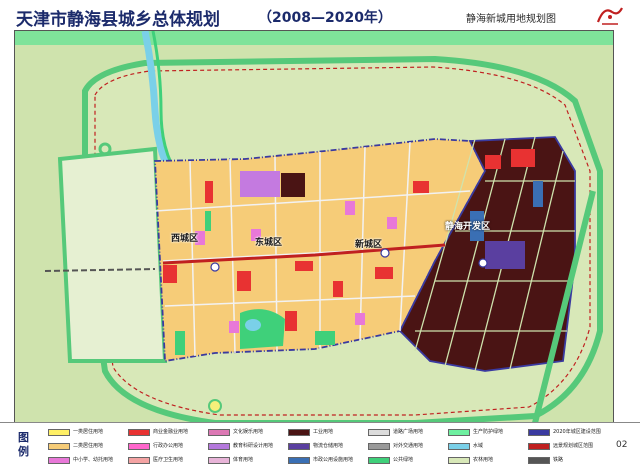  What do you see at coordinates (260, 184) in the screenshot?
I see `government-block` at bounding box center [260, 184].